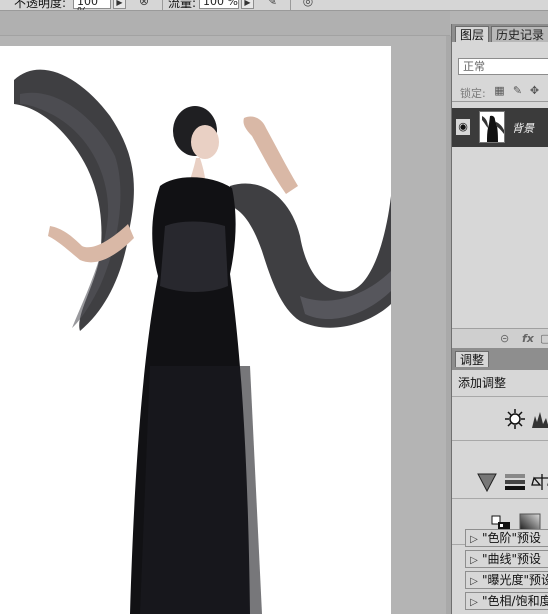  What do you see at coordinates (528, 339) in the screenshot?
I see `fx-icon: fx` at bounding box center [528, 339].